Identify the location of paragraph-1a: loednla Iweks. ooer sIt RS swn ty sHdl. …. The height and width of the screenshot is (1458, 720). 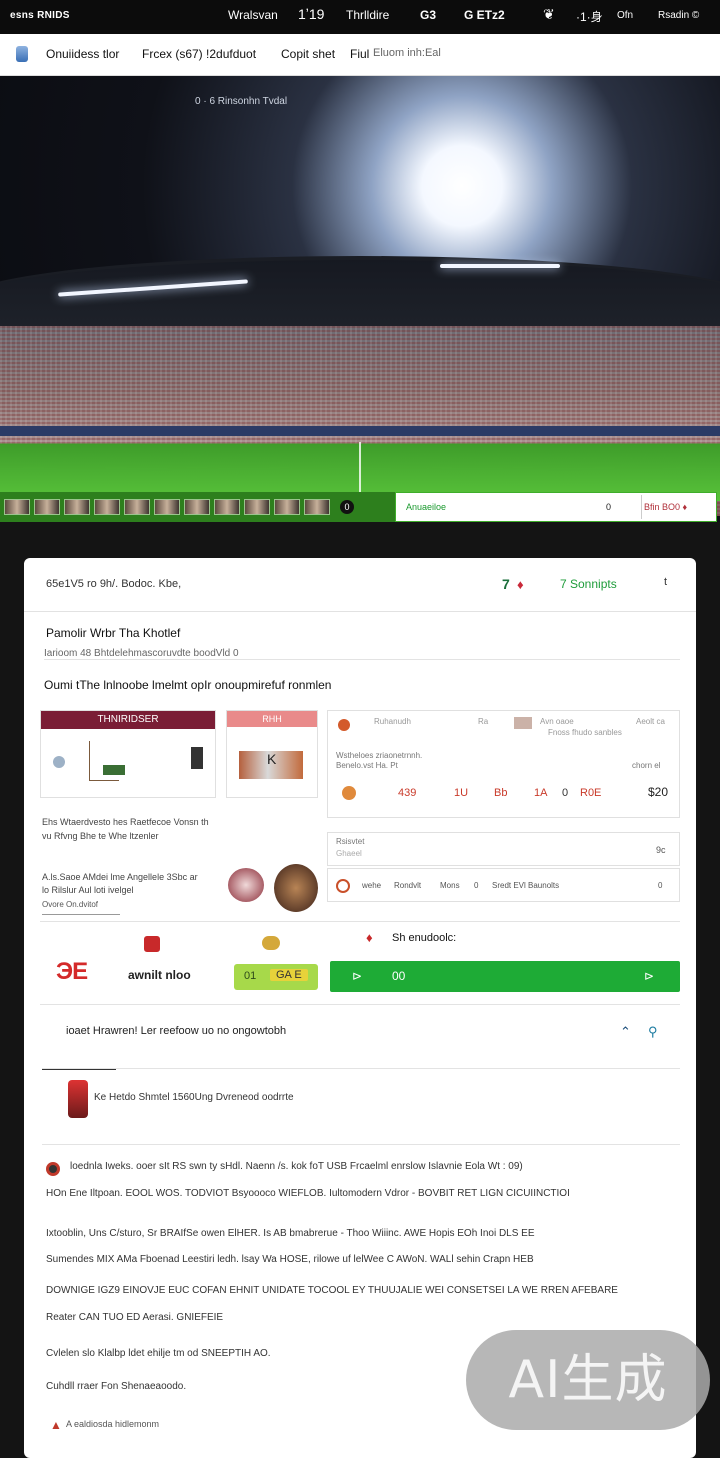
(296, 1166).